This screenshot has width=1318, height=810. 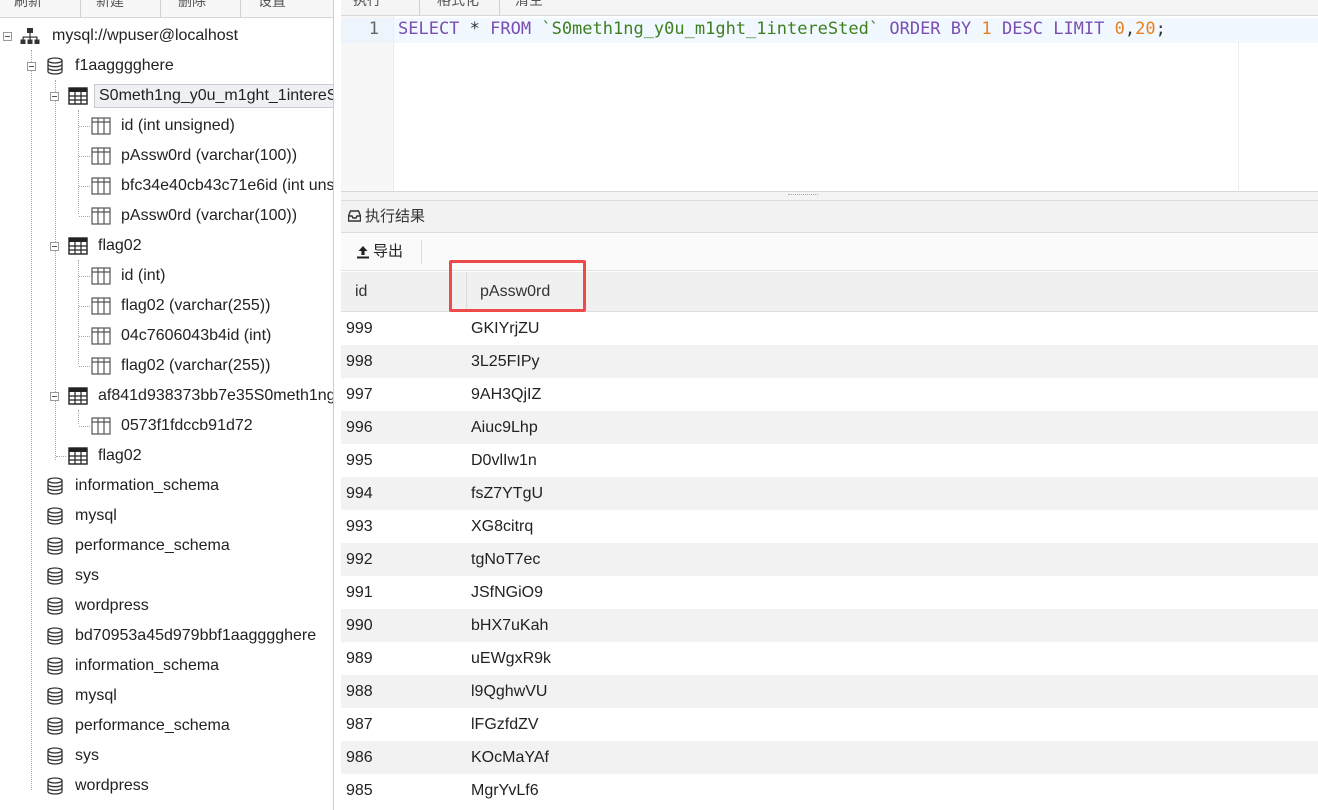 What do you see at coordinates (829, 394) in the screenshot?
I see `table-row: 997 9AH3QjIZ` at bounding box center [829, 394].